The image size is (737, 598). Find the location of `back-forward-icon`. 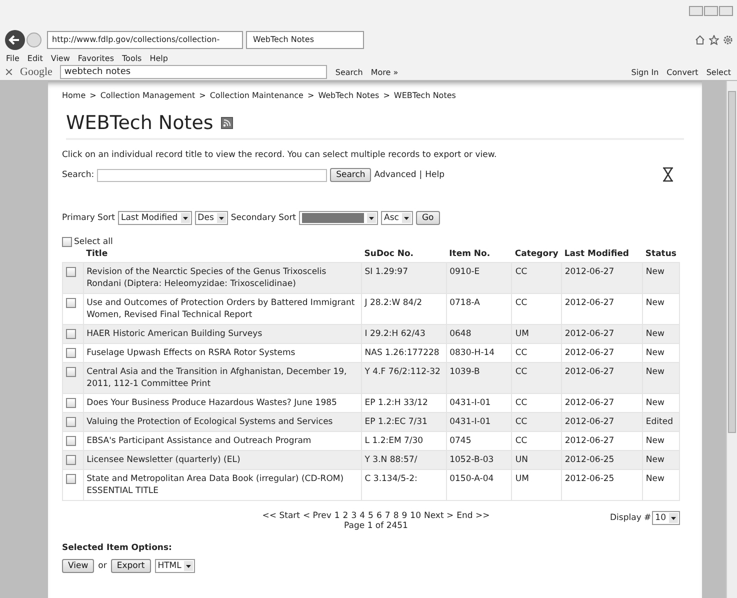

back-forward-icon is located at coordinates (24, 40).